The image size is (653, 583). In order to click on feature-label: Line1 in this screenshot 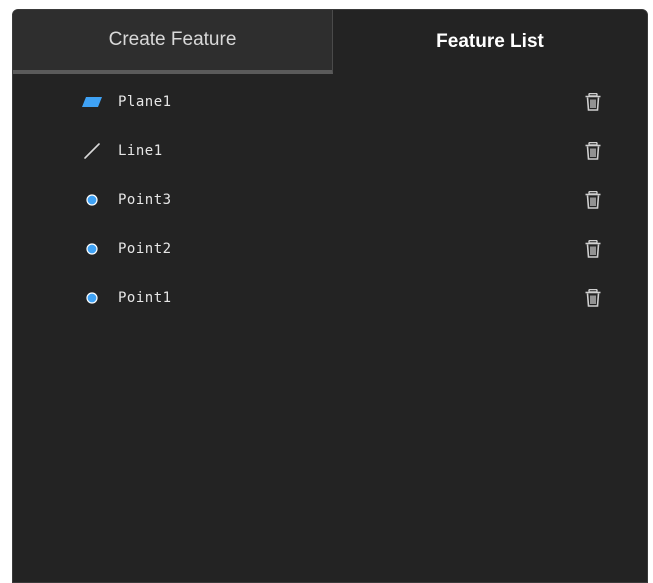, I will do `click(140, 150)`.